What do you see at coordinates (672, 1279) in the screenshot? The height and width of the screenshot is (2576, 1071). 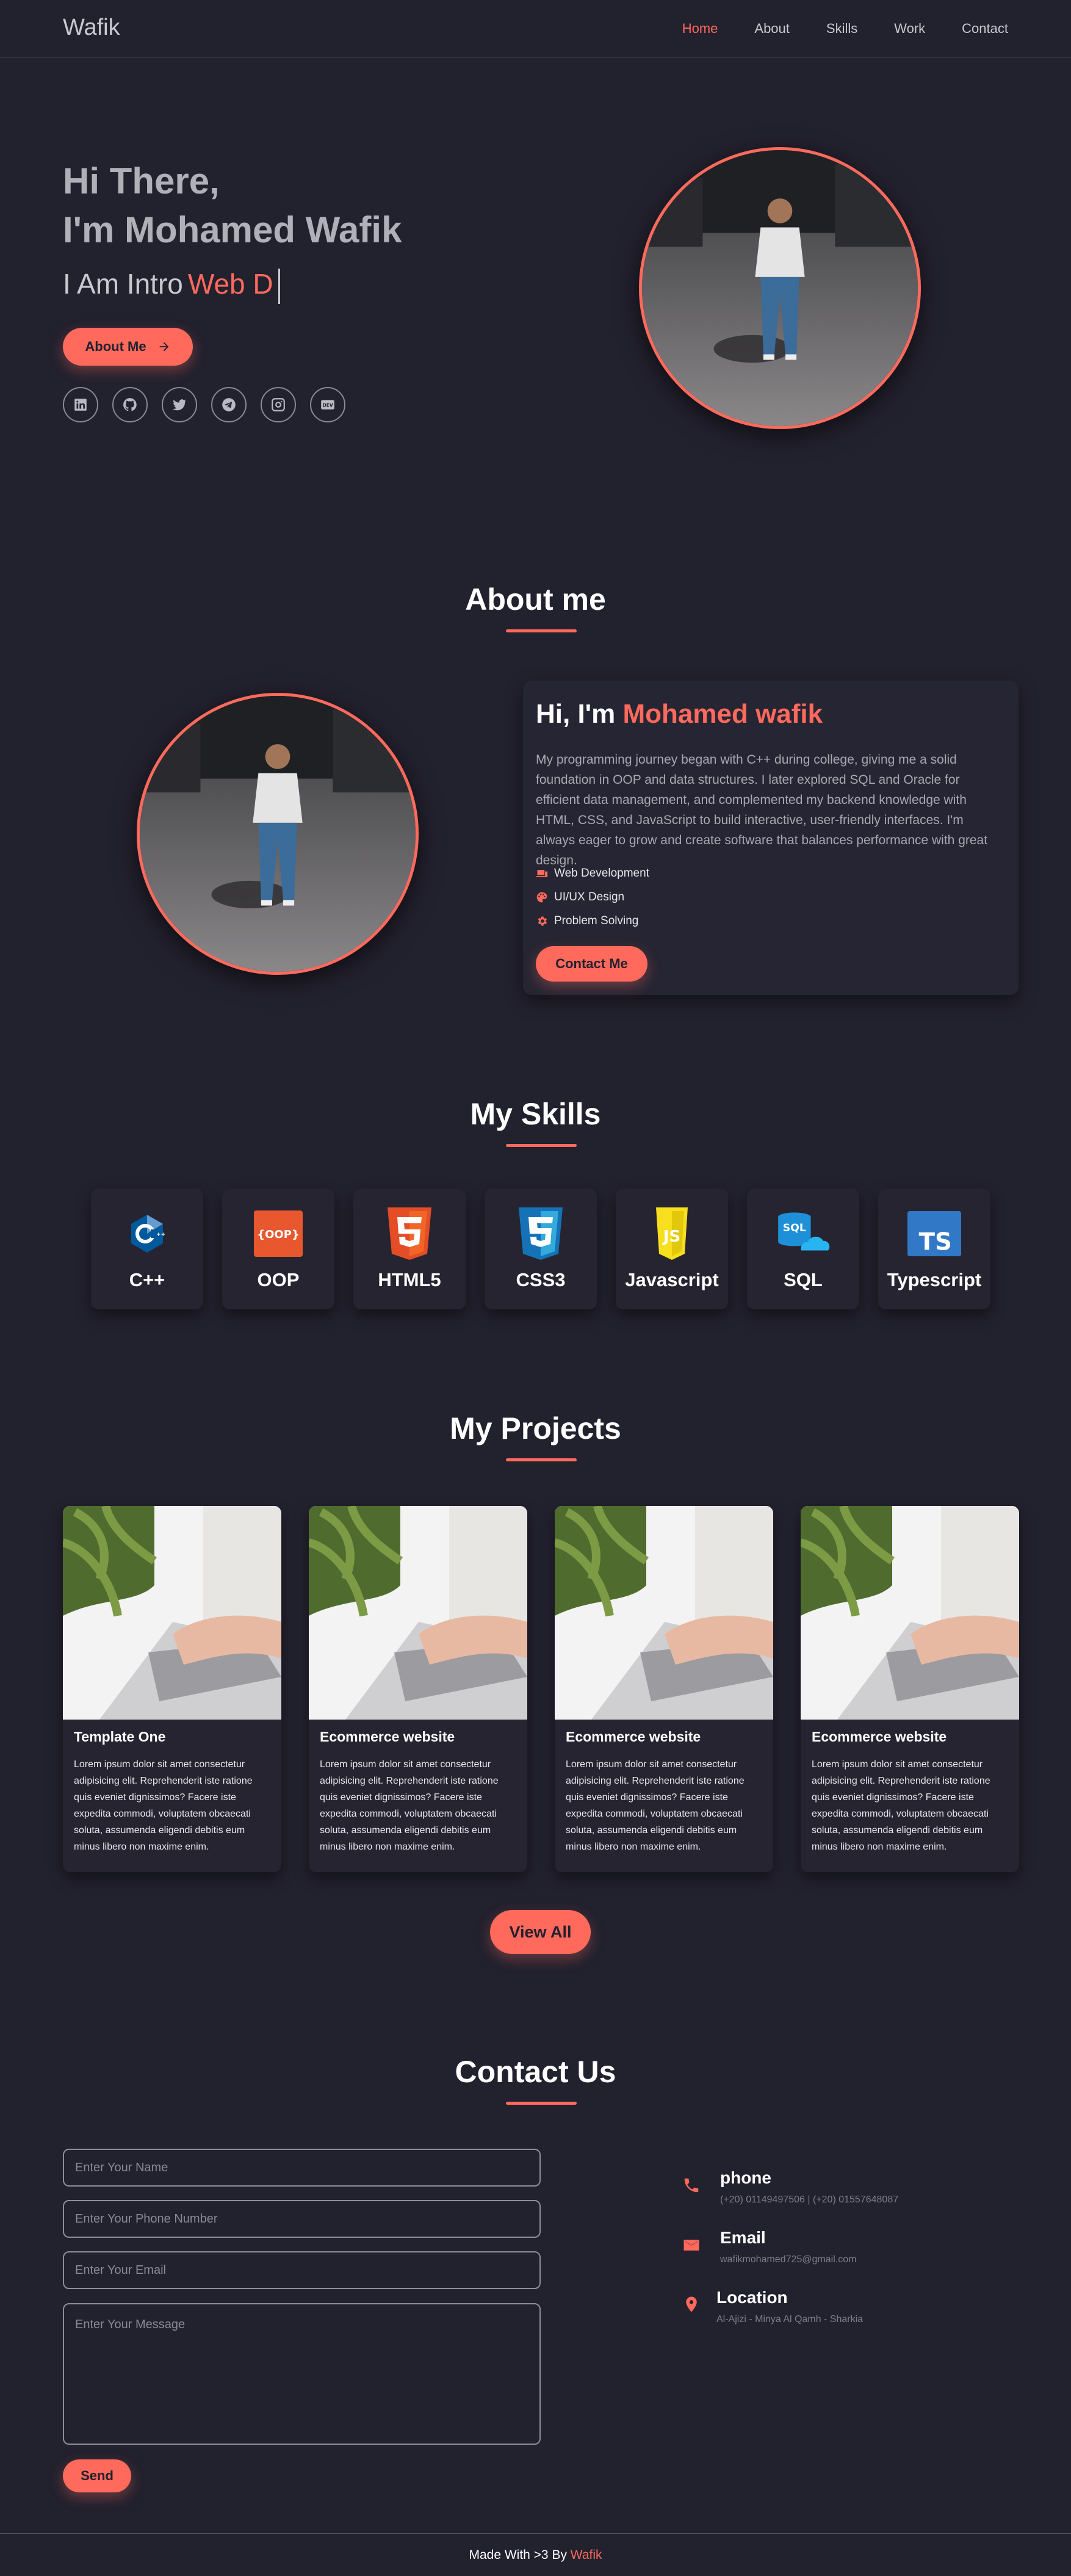 I see `skill-label: Javascript` at bounding box center [672, 1279].